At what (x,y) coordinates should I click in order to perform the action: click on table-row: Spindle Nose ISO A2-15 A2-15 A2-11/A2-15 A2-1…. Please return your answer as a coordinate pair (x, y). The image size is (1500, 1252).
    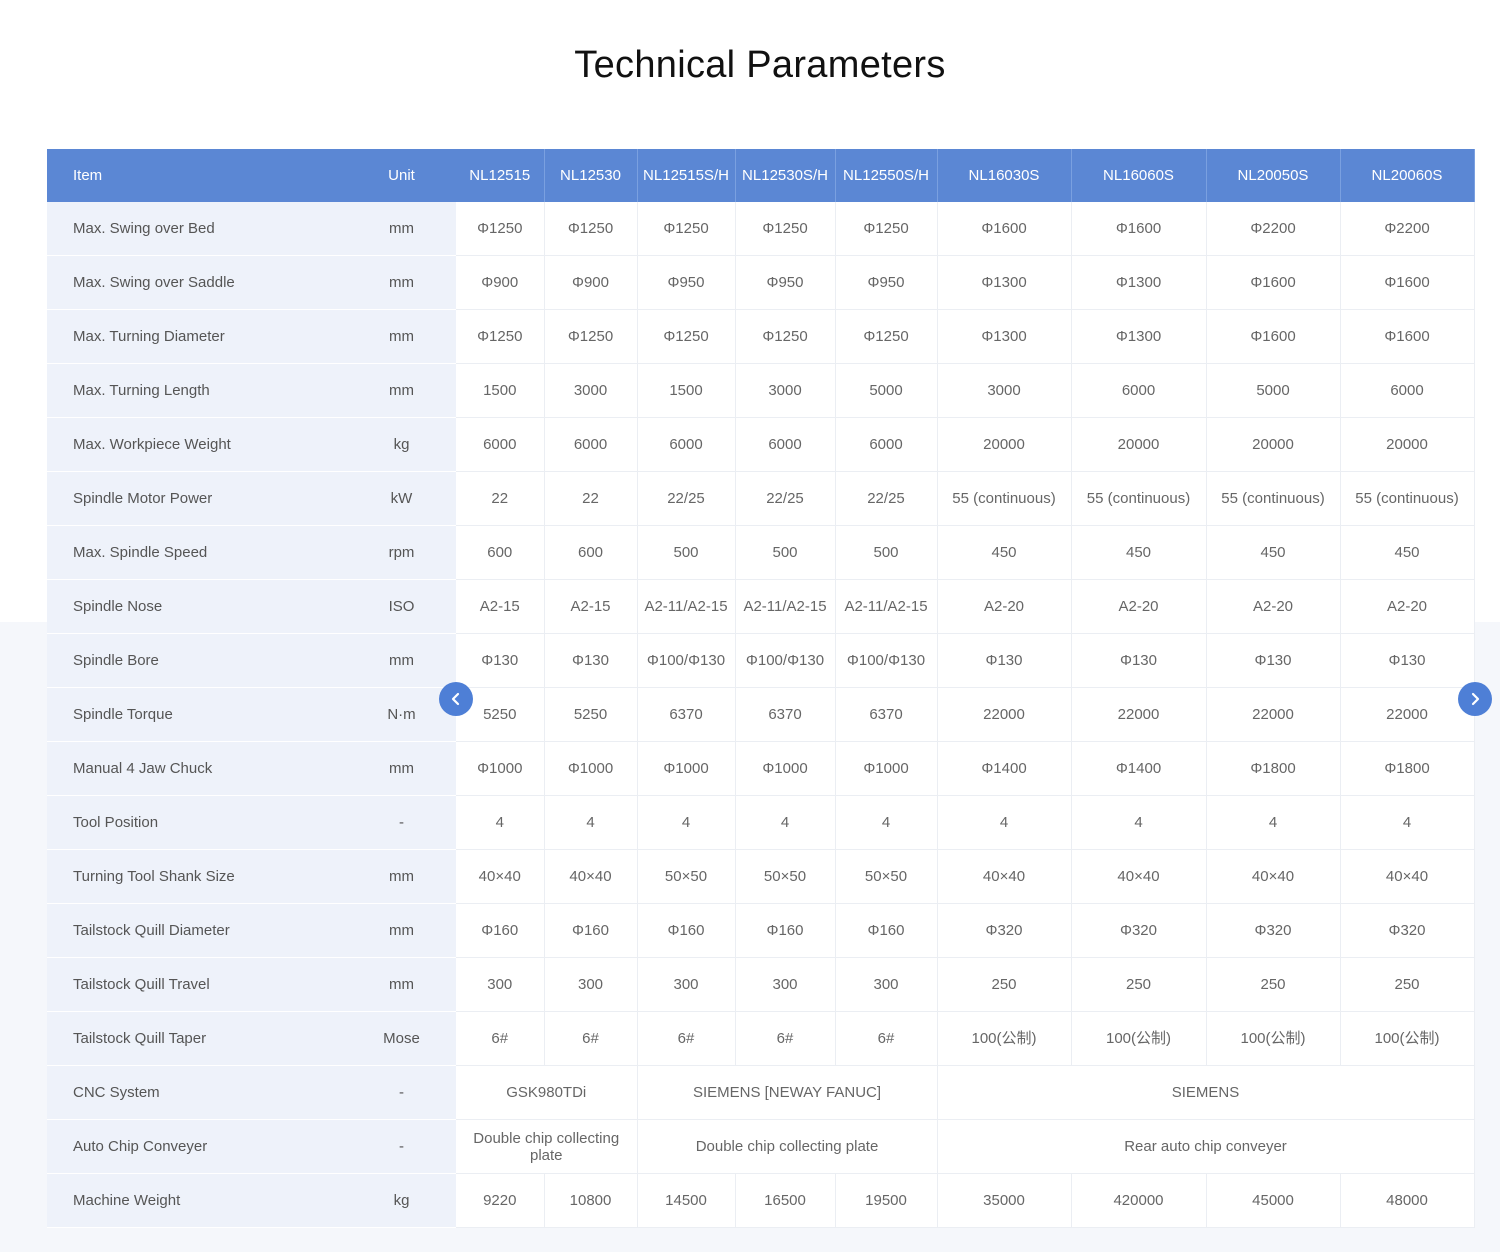
    Looking at the image, I should click on (761, 606).